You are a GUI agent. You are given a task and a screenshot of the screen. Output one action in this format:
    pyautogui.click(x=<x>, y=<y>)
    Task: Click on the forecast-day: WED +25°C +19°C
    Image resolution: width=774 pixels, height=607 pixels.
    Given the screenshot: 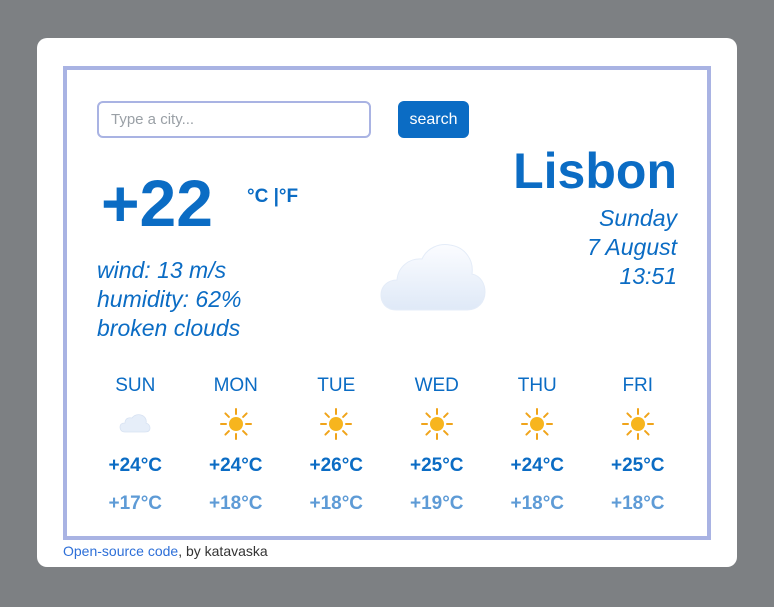 What is the action you would take?
    pyautogui.click(x=437, y=446)
    